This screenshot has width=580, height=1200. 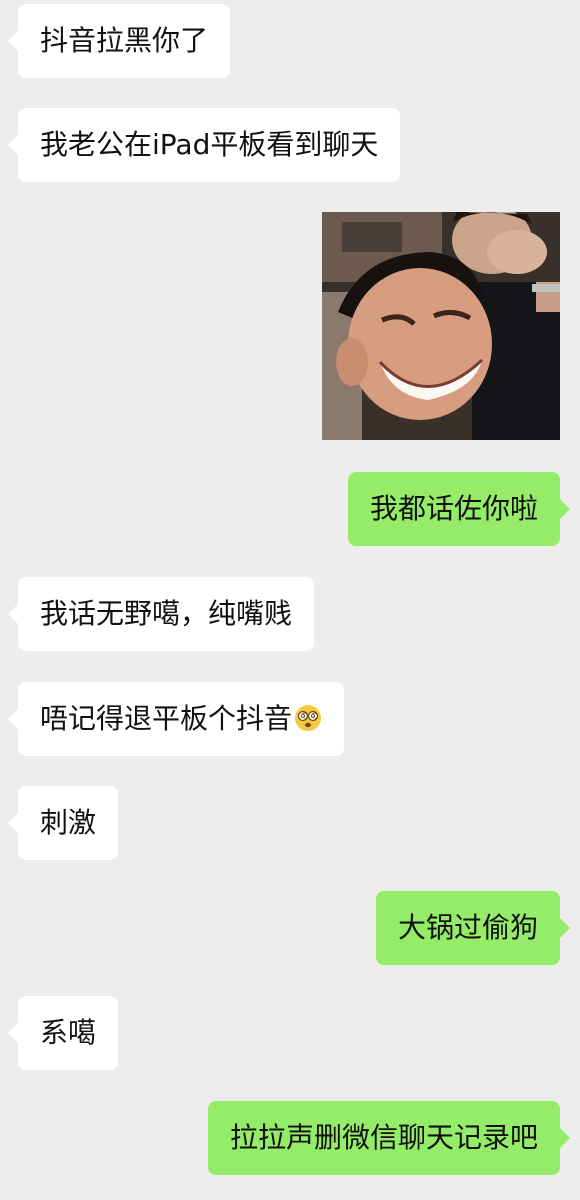 I want to click on message-bubble: 我都话佐你啦, so click(x=459, y=509).